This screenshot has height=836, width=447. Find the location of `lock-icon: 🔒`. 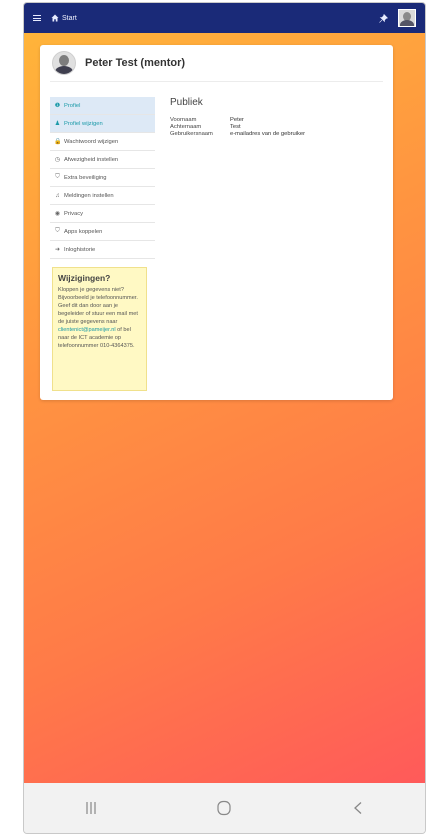

lock-icon: 🔒 is located at coordinates (58, 142).